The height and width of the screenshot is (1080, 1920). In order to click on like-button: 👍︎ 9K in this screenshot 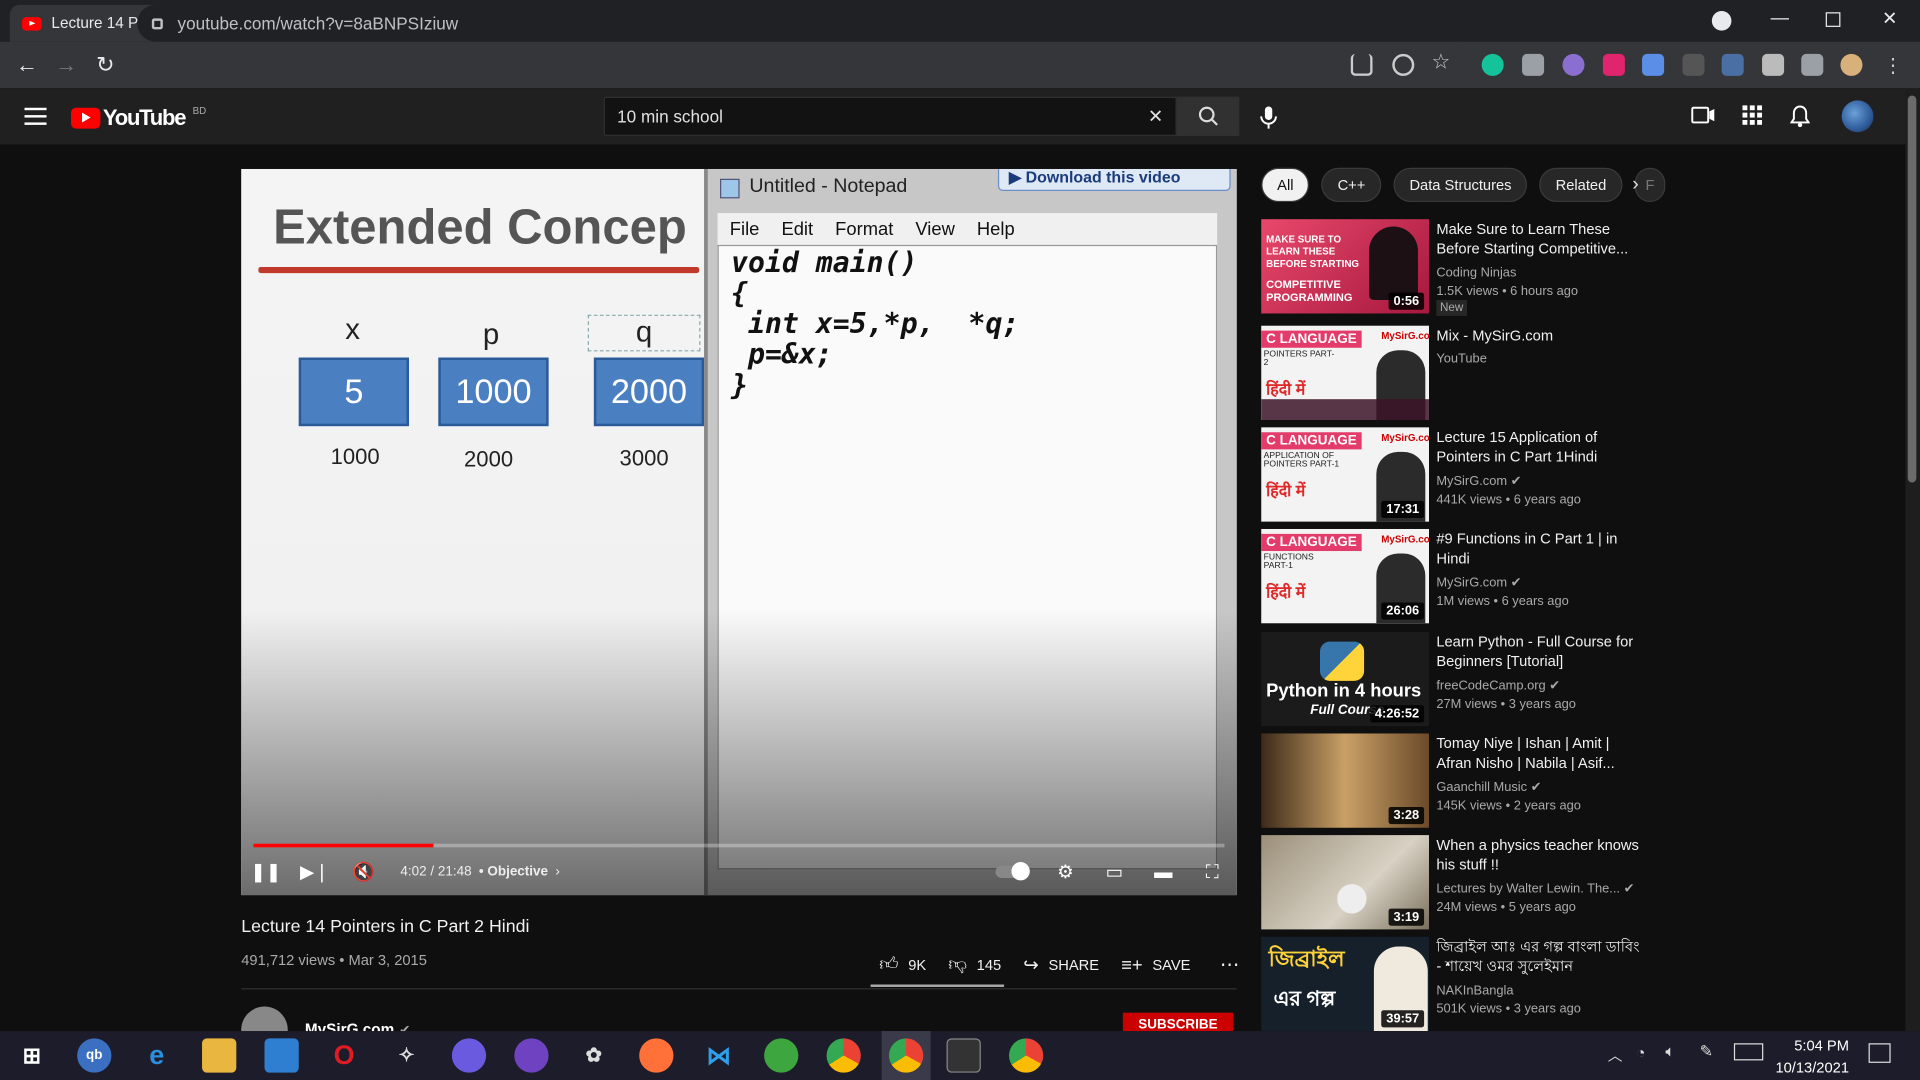, I will do `click(902, 965)`.